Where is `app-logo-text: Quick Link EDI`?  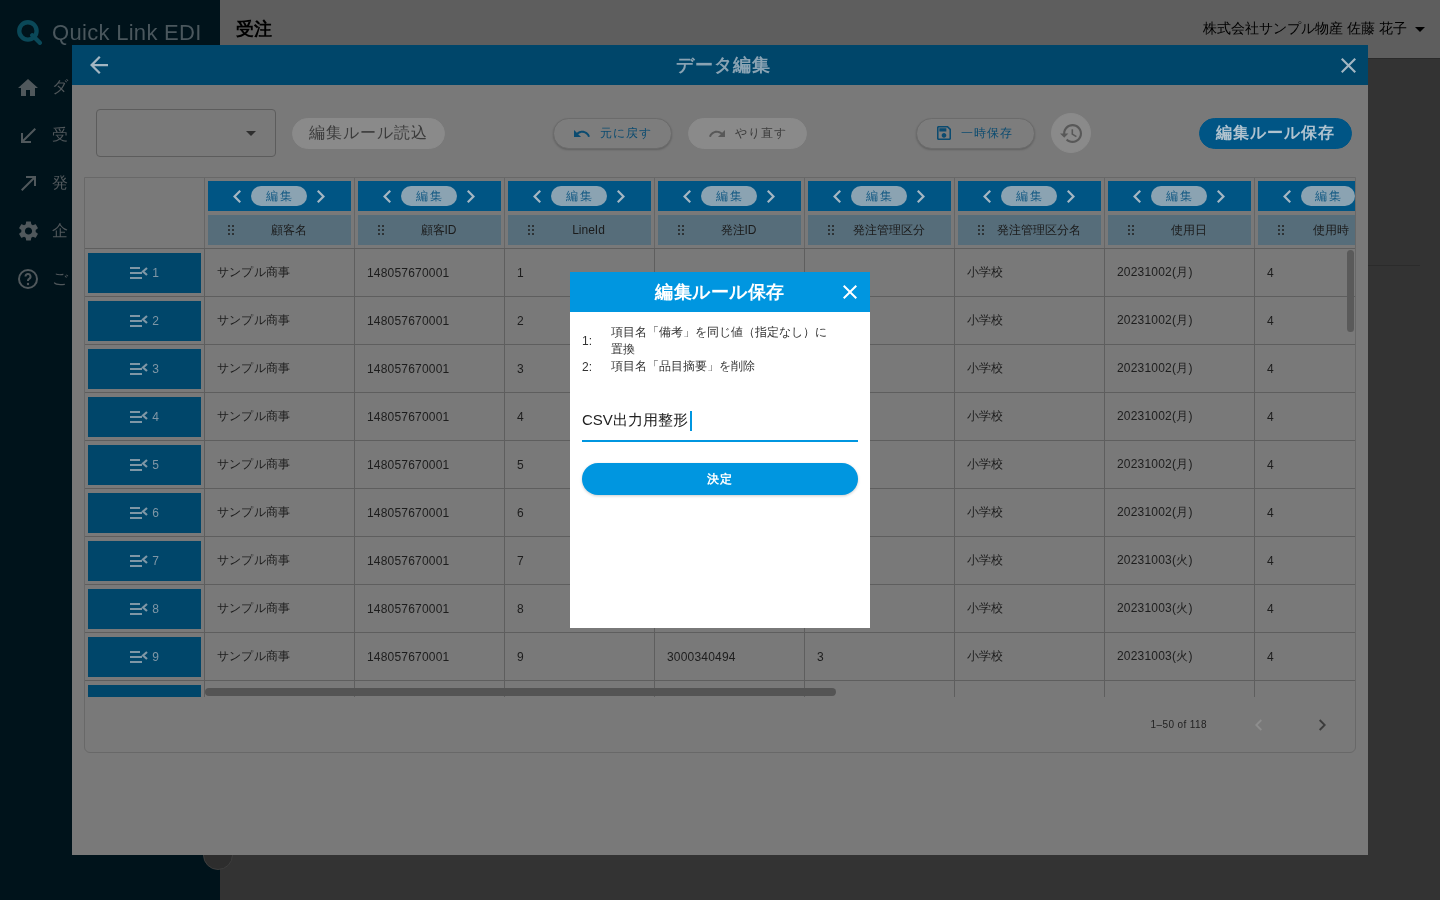 app-logo-text: Quick Link EDI is located at coordinates (127, 32).